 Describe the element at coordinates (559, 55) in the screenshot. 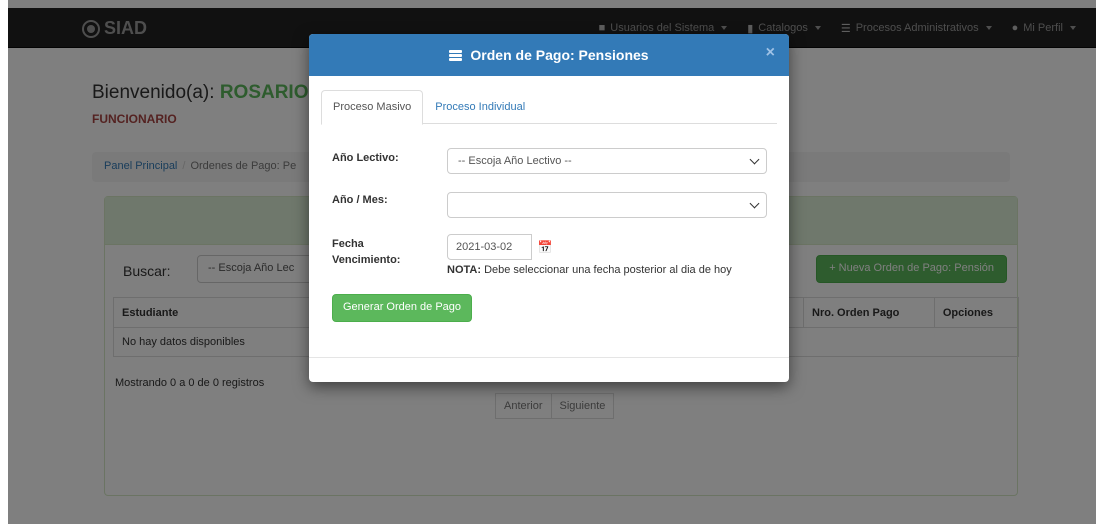

I see `modal-title: Orden de Pago: Pensiones` at that location.